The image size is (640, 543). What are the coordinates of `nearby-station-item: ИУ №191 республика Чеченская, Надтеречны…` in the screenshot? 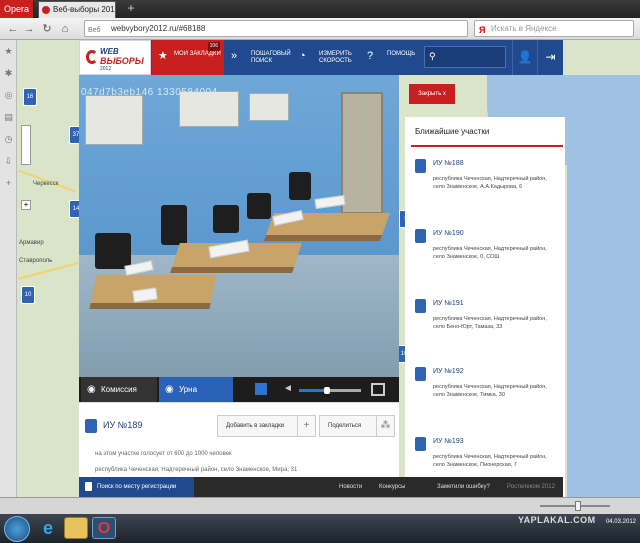 It's located at (487, 329).